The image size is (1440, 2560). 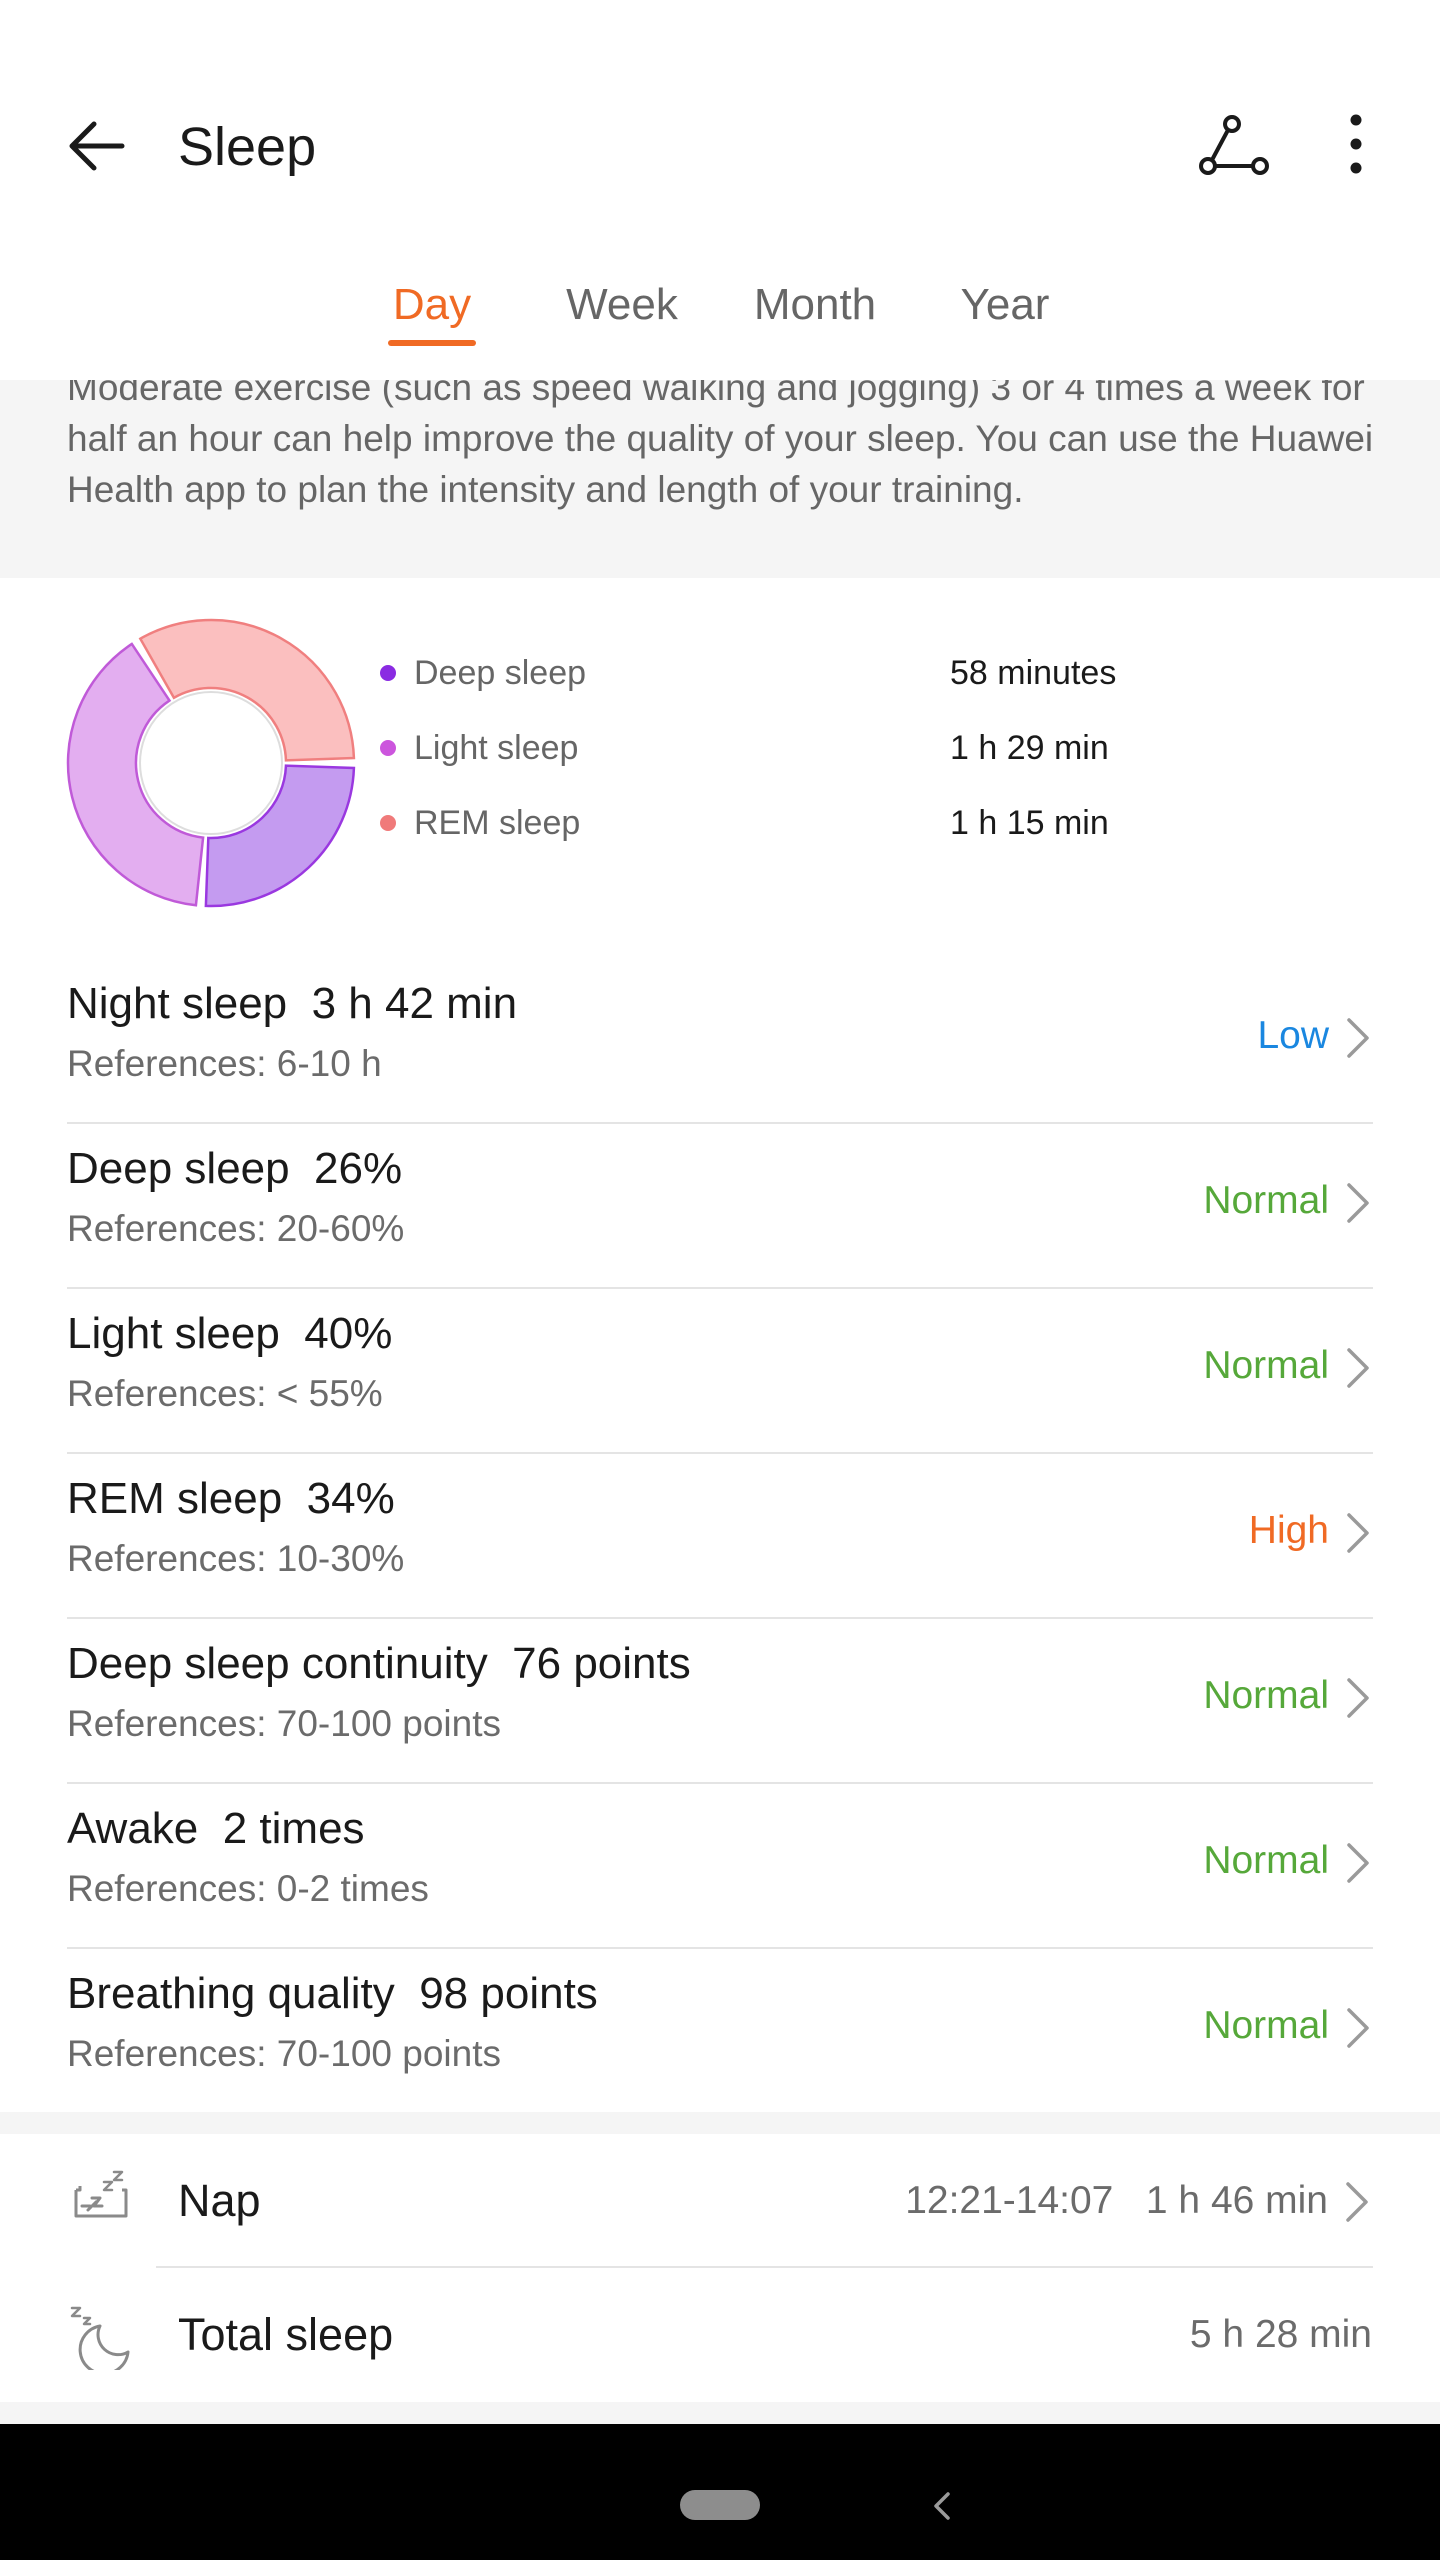 What do you see at coordinates (1033, 673) in the screenshot?
I see `legend-value: 58 minutes` at bounding box center [1033, 673].